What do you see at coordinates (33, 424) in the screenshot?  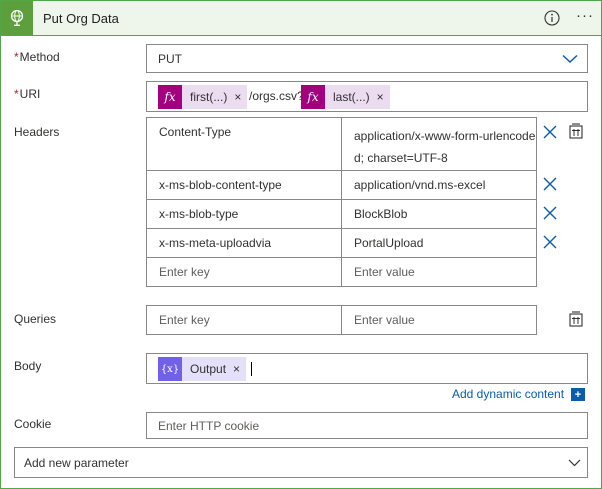 I see `cookie-label: Cookie` at bounding box center [33, 424].